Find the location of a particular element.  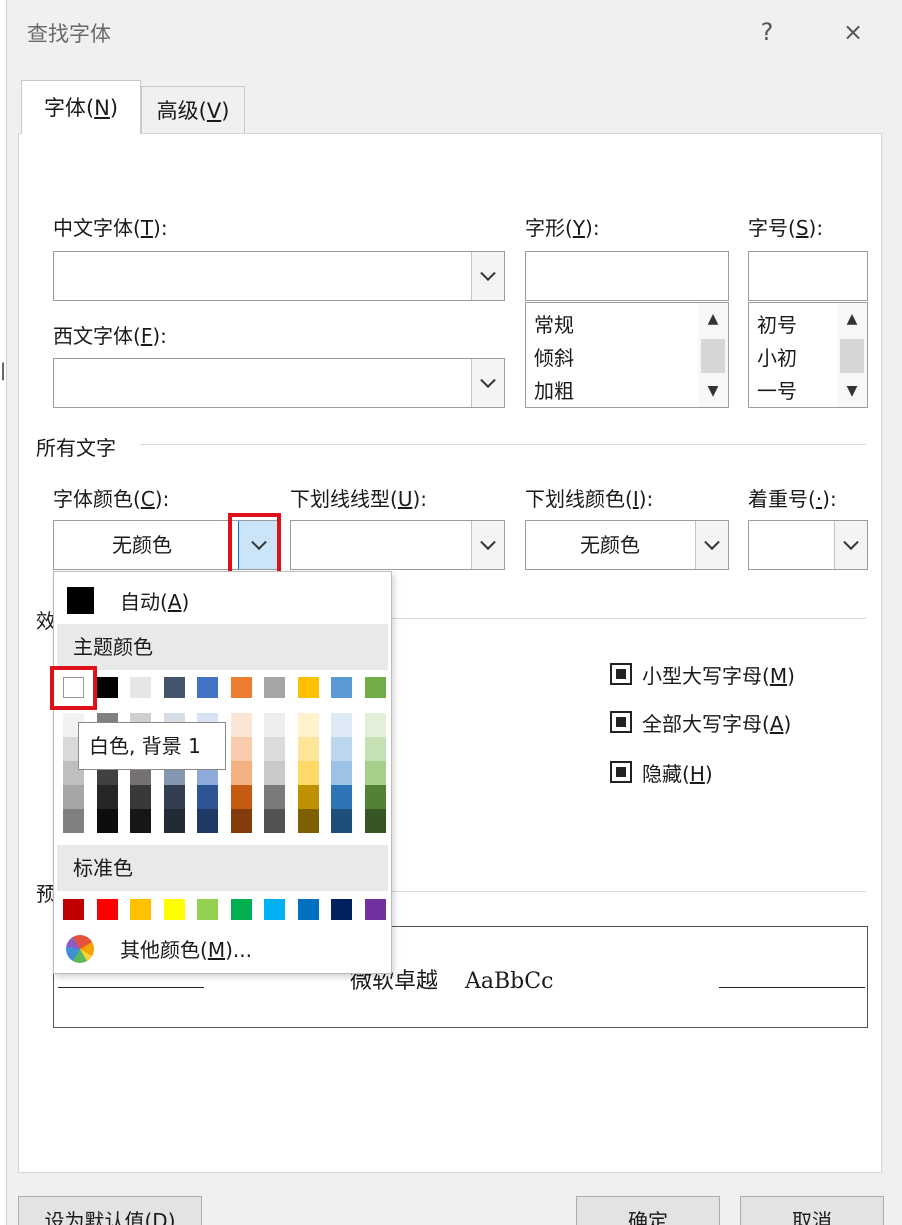

list-item: 常规 is located at coordinates (554, 323).